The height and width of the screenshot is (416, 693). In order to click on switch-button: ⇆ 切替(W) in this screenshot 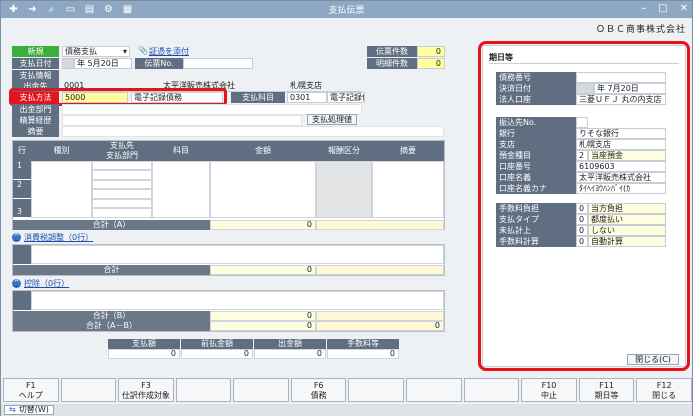, I will do `click(29, 410)`.